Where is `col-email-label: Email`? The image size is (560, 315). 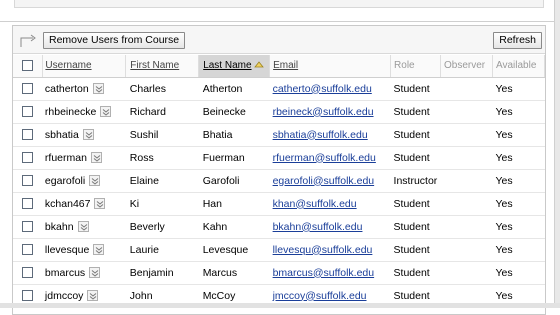 col-email-label: Email is located at coordinates (285, 65).